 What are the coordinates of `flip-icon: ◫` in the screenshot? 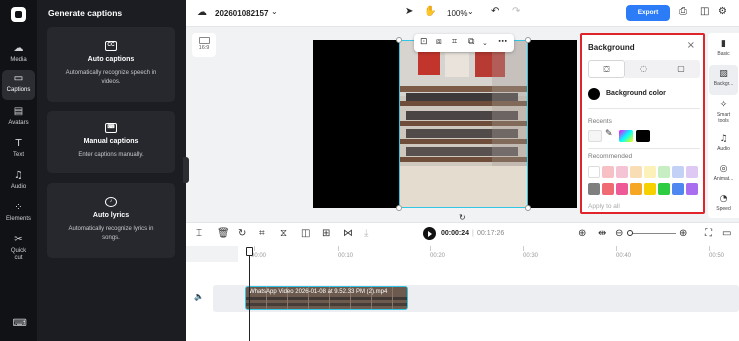 It's located at (305, 233).